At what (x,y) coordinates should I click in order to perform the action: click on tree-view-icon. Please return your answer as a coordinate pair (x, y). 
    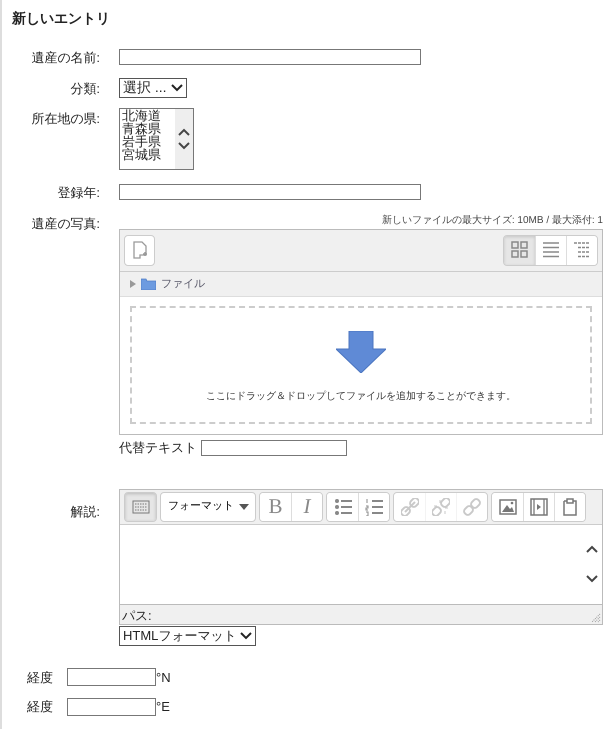
    Looking at the image, I should click on (582, 250).